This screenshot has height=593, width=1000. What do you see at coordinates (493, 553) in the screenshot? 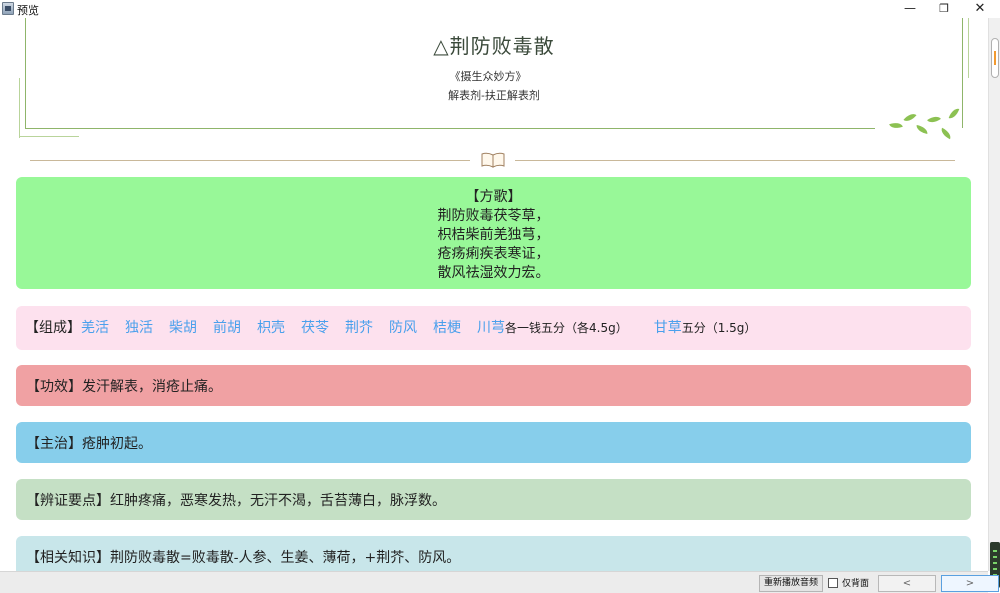
I see `related-knowledge-card: 【相关知识】荆防败毒散=败毒散-人参、生姜、薄荷，+荆芥、防风。` at bounding box center [493, 553].